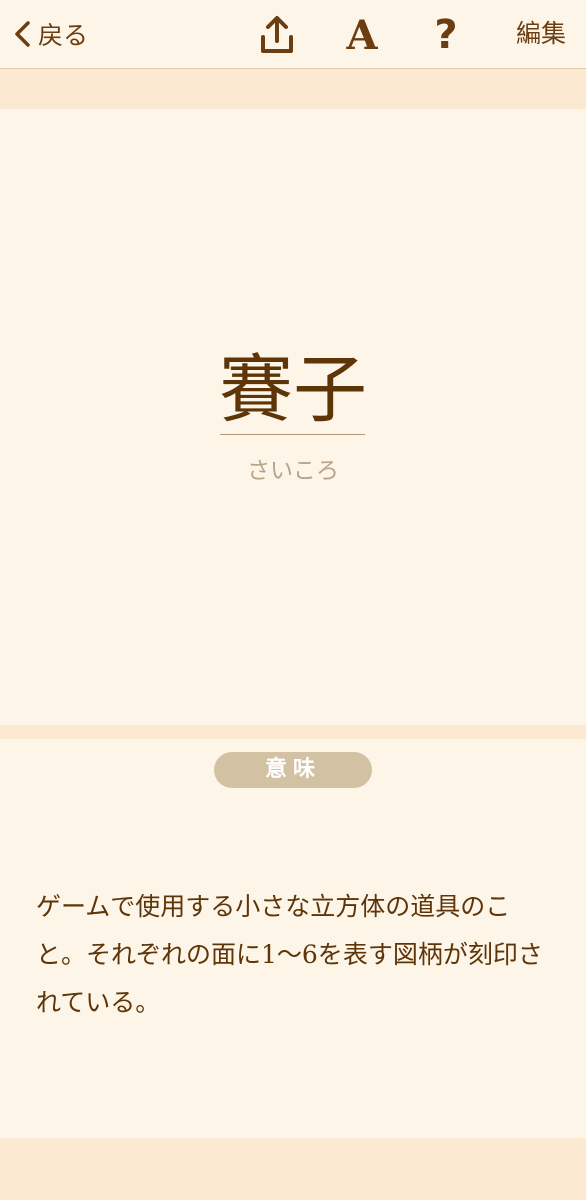 The height and width of the screenshot is (1200, 586). I want to click on back-button: 戻る, so click(49, 34).